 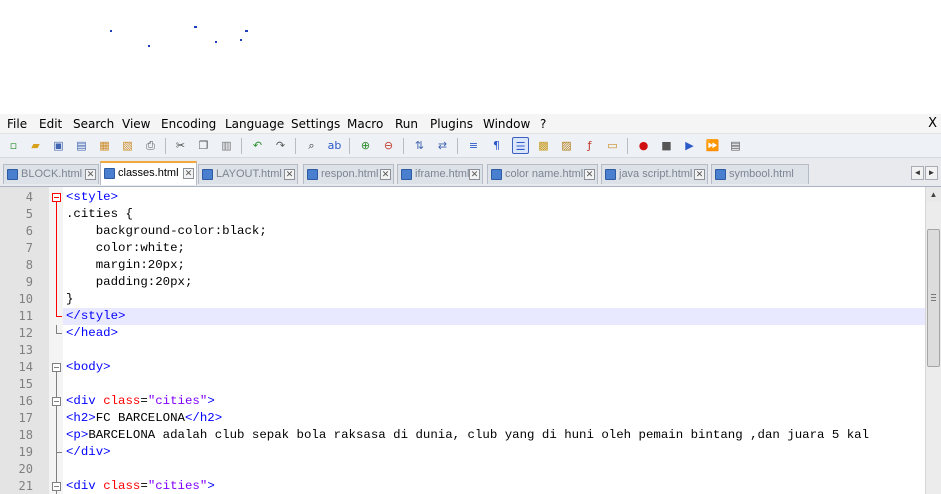 I want to click on code-token: FC BARCELONA, so click(x=140, y=418).